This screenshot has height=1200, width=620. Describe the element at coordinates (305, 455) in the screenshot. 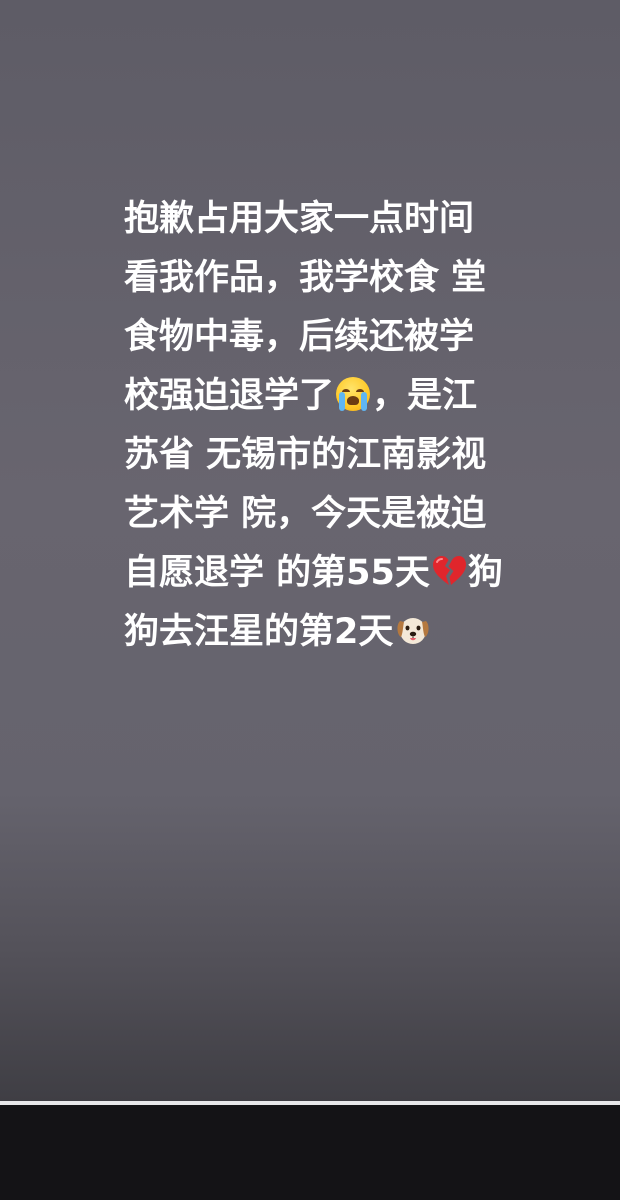

I see `story-line: 苏省 无锡市的江南影视` at that location.